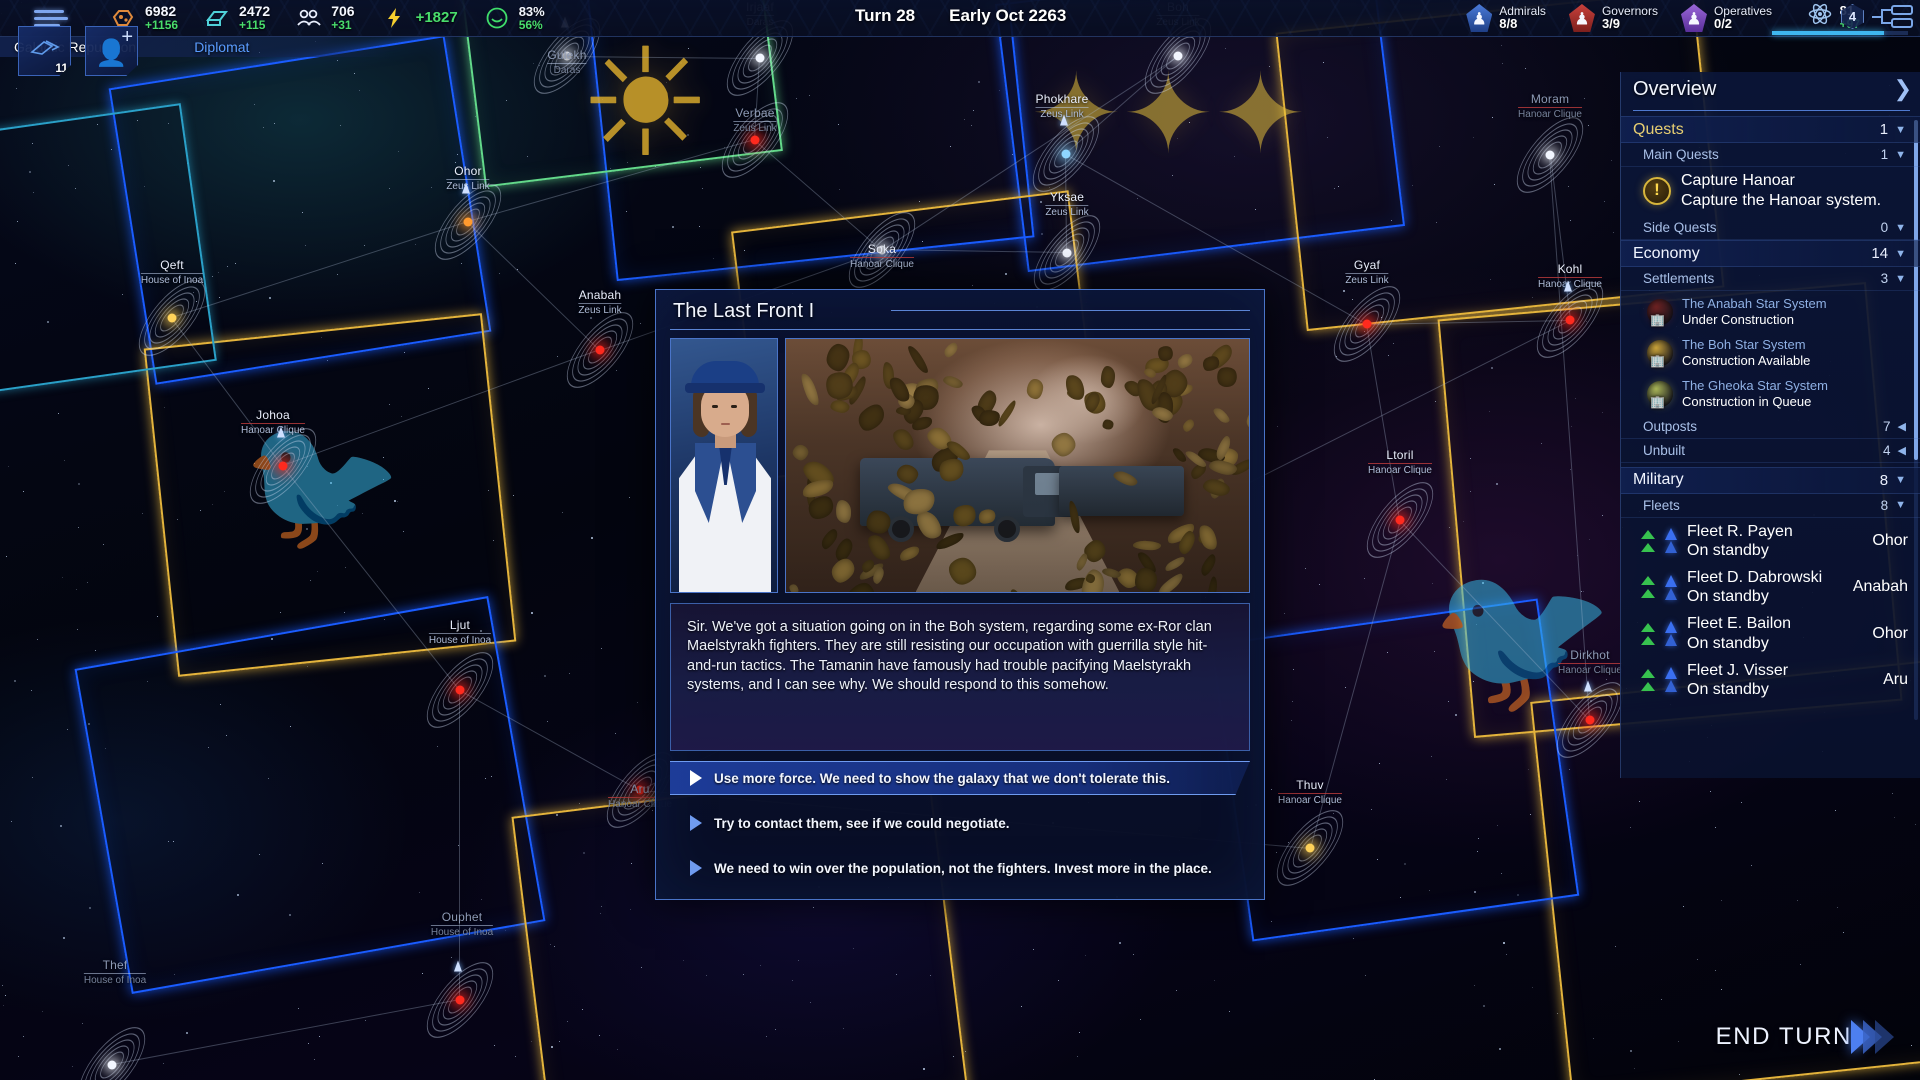 This screenshot has width=1920, height=1080. I want to click on system-label: Ltoril Hanoar Clique, so click(1400, 462).